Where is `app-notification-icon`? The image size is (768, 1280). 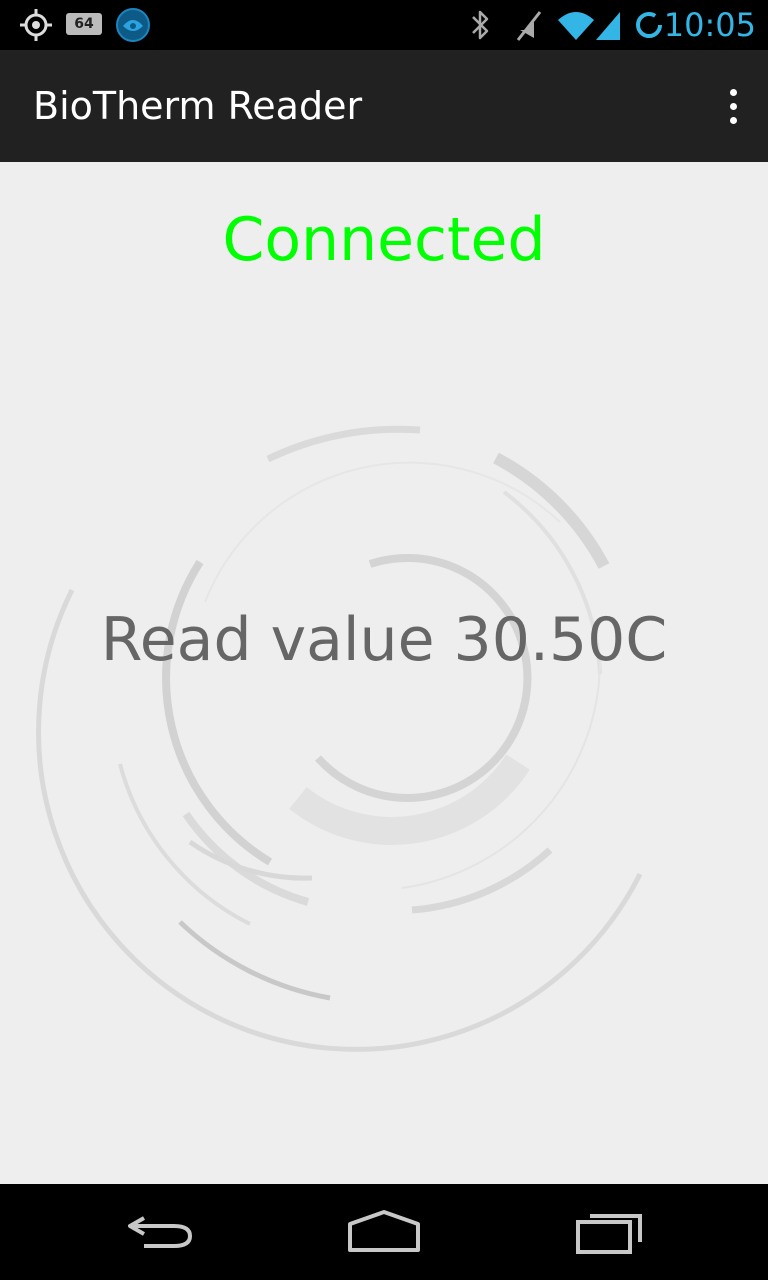
app-notification-icon is located at coordinates (133, 25).